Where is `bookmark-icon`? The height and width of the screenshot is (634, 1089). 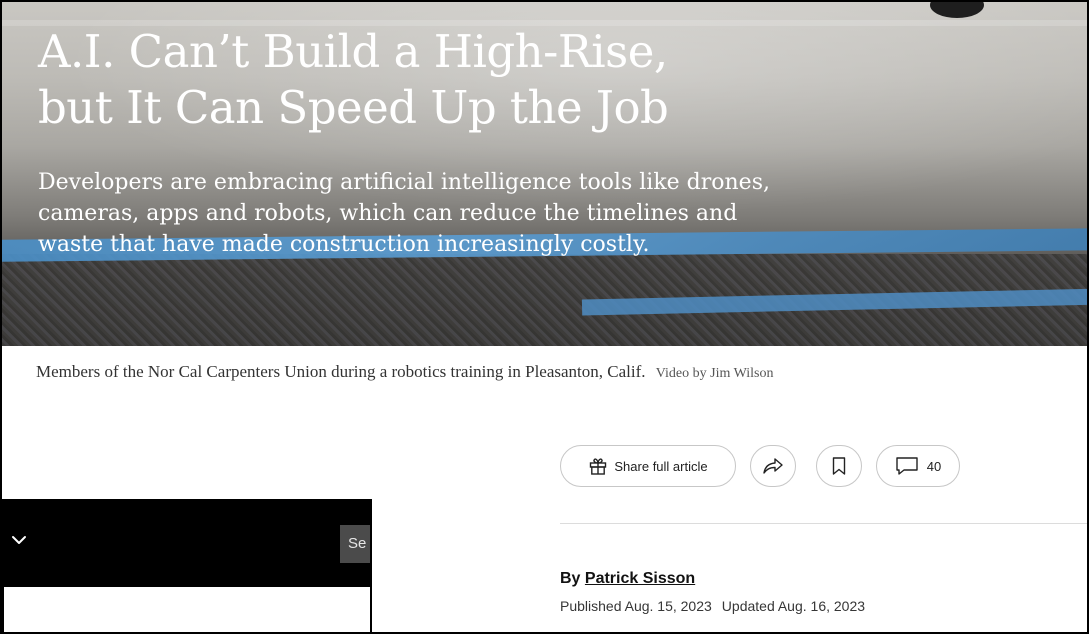 bookmark-icon is located at coordinates (839, 466).